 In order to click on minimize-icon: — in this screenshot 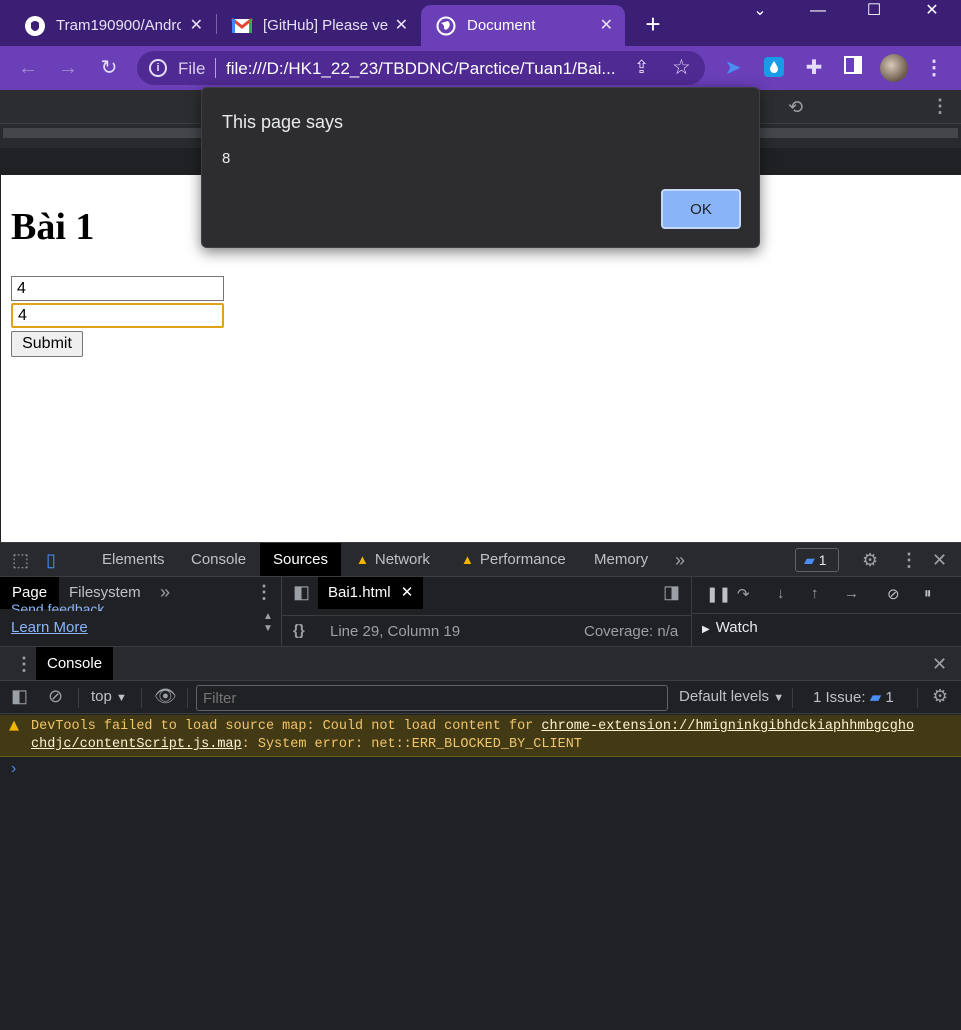, I will do `click(818, 12)`.